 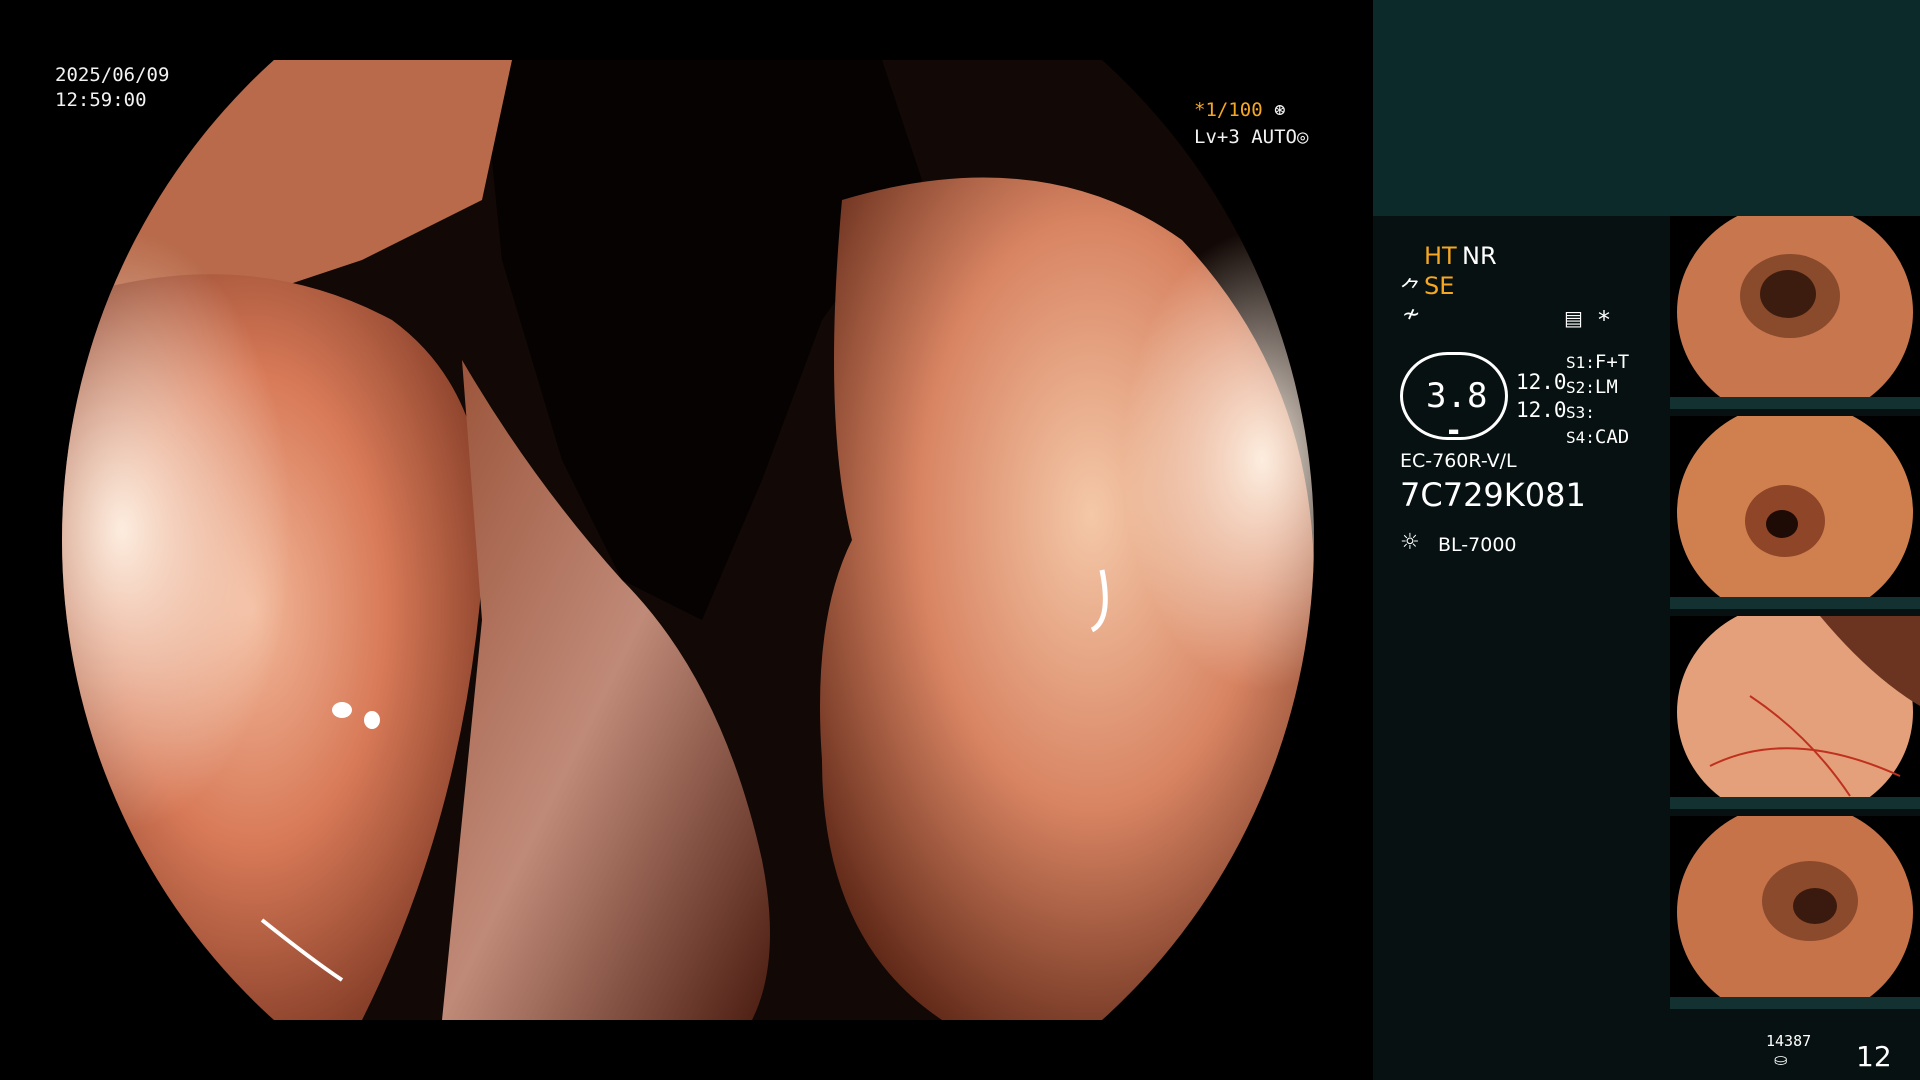 What do you see at coordinates (1612, 437) in the screenshot?
I see `switch-value: CAD` at bounding box center [1612, 437].